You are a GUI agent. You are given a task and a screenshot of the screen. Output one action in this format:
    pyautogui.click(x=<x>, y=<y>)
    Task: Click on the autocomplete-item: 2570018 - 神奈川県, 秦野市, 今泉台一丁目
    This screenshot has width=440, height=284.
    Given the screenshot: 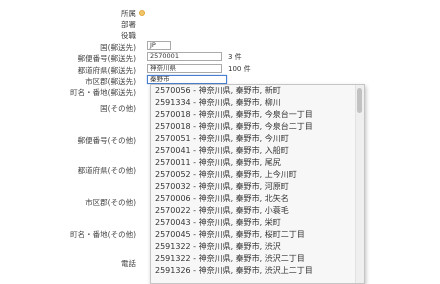 What is the action you would take?
    pyautogui.click(x=257, y=115)
    